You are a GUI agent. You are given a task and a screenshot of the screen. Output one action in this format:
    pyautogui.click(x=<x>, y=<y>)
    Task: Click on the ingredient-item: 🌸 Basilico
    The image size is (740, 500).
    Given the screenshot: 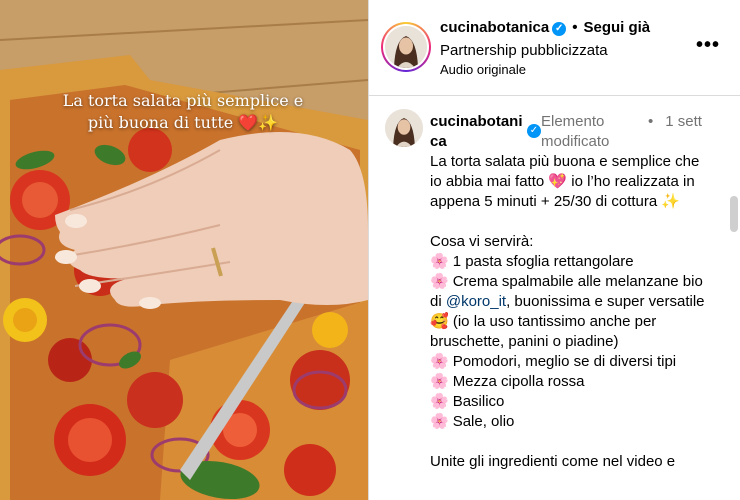 What is the action you would take?
    pyautogui.click(x=572, y=402)
    